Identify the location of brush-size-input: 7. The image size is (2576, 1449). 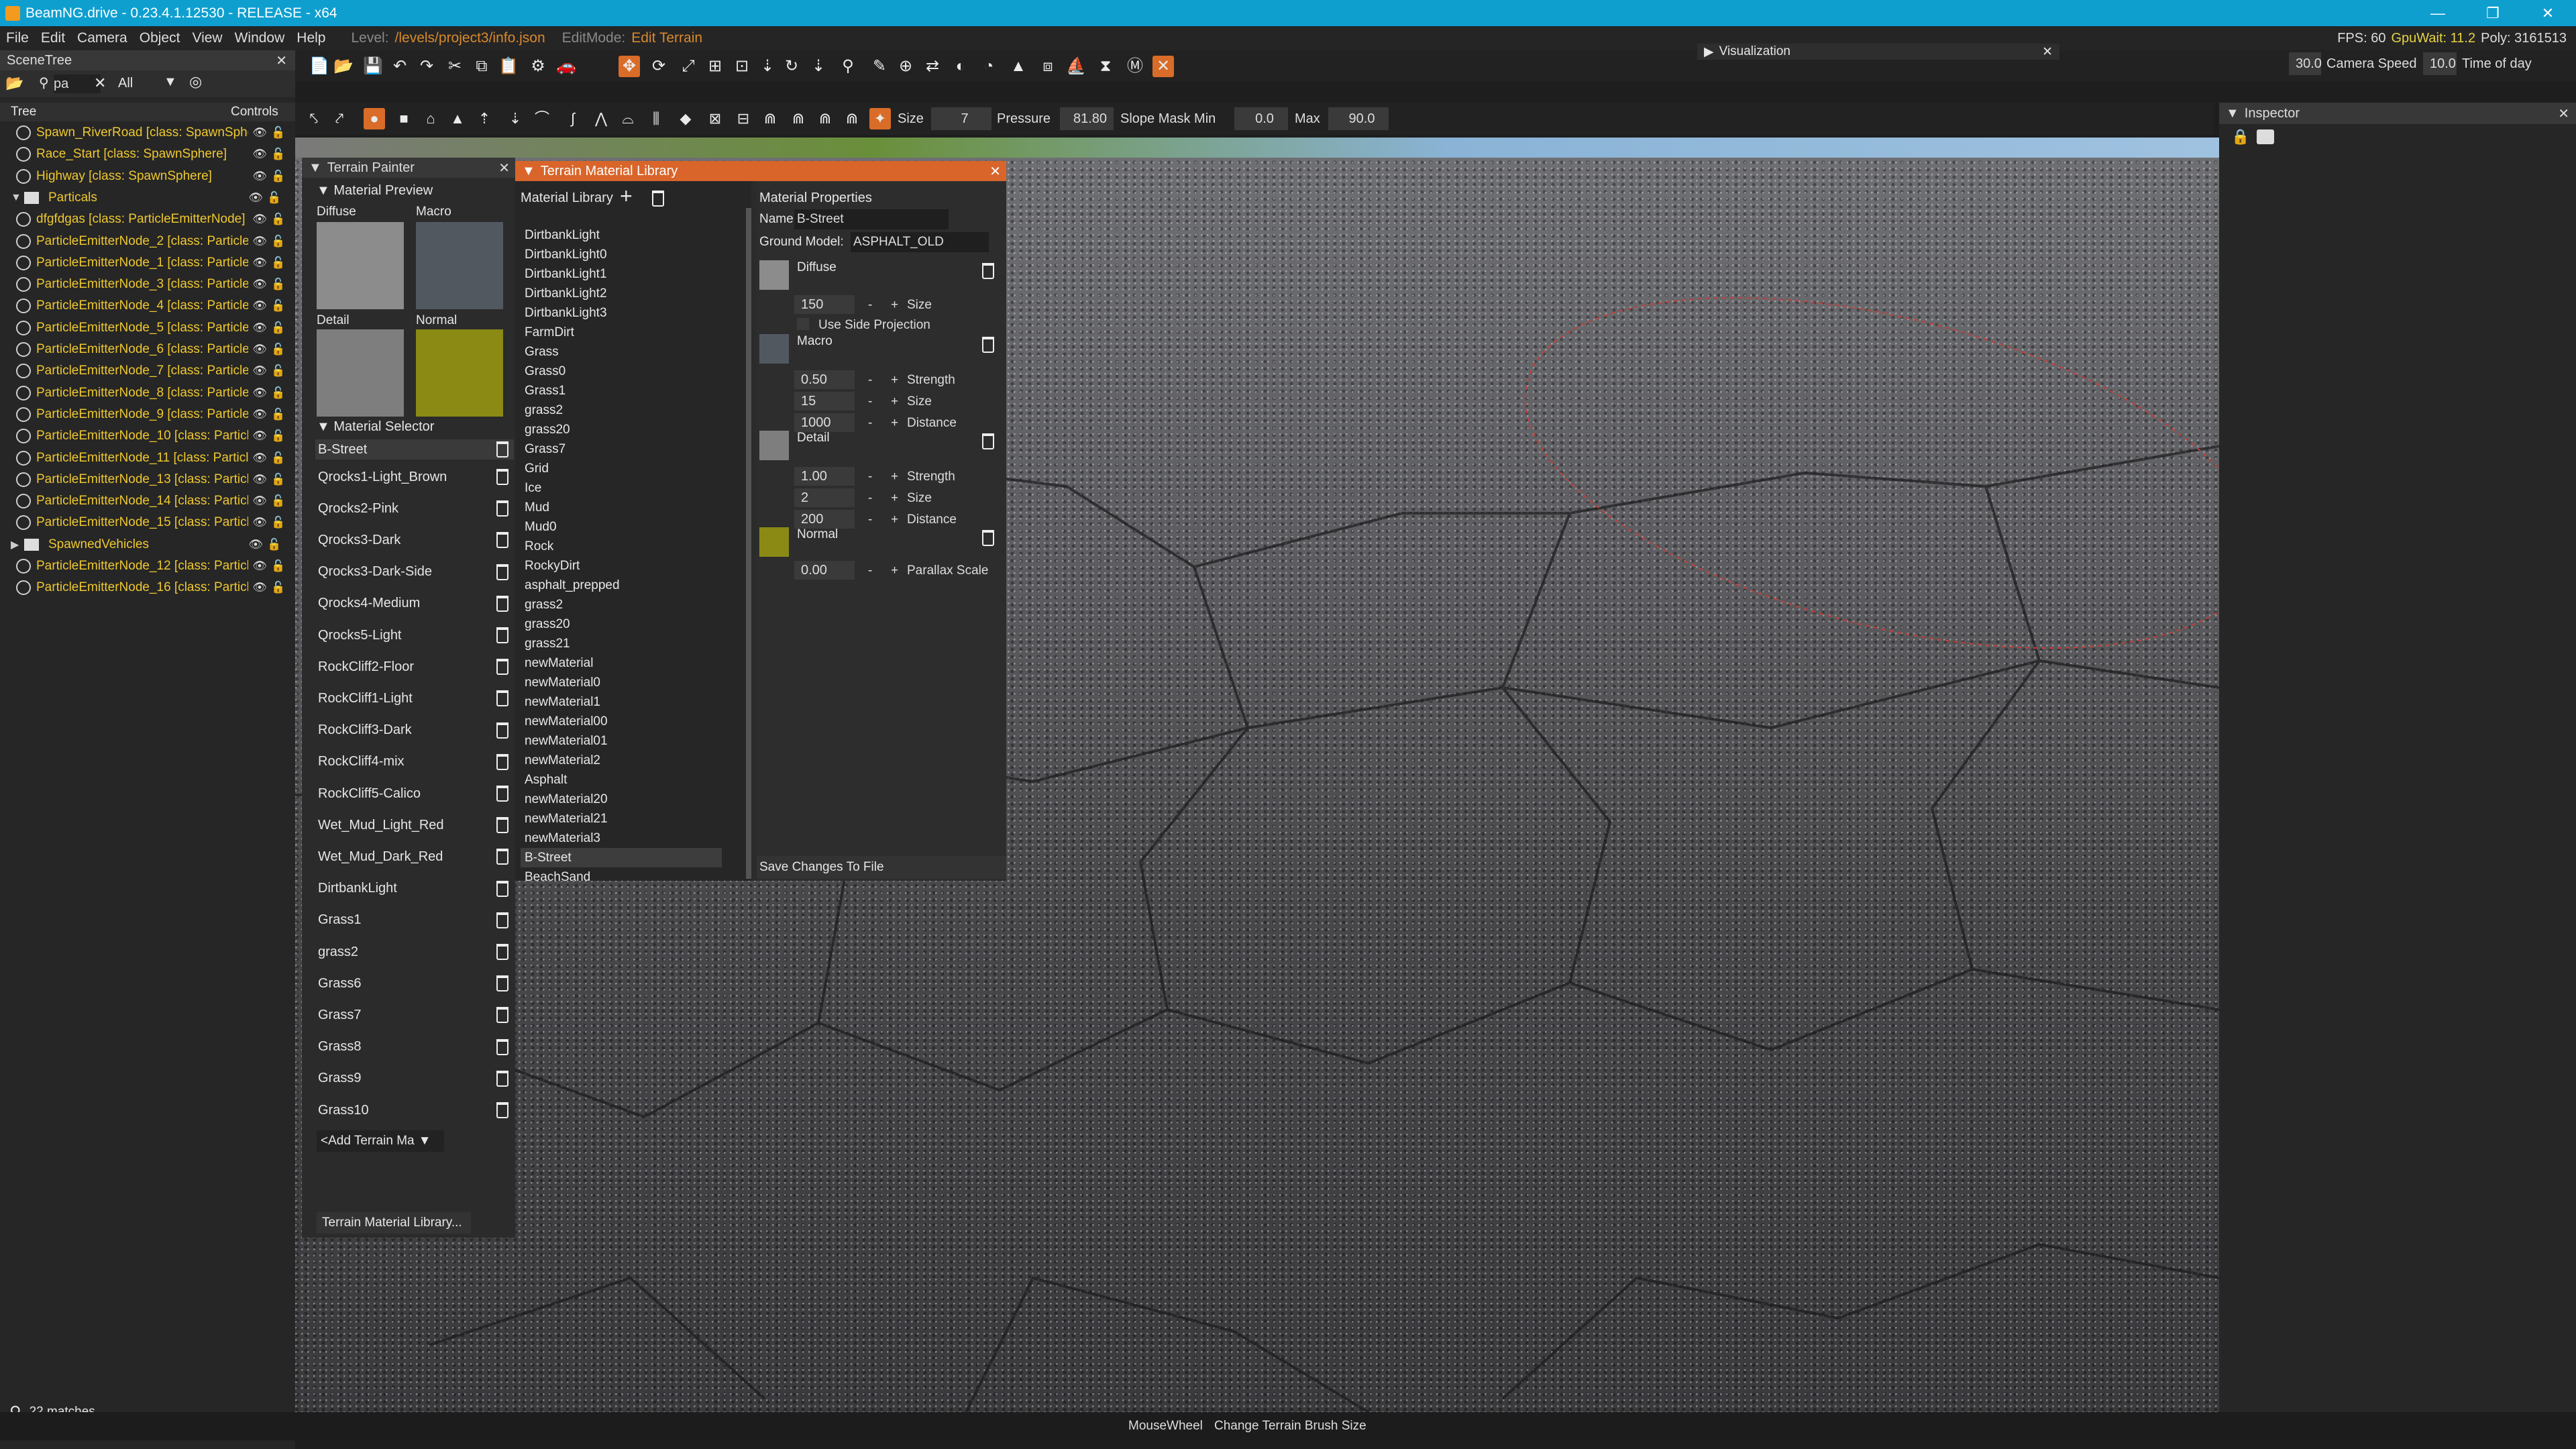
(961, 118).